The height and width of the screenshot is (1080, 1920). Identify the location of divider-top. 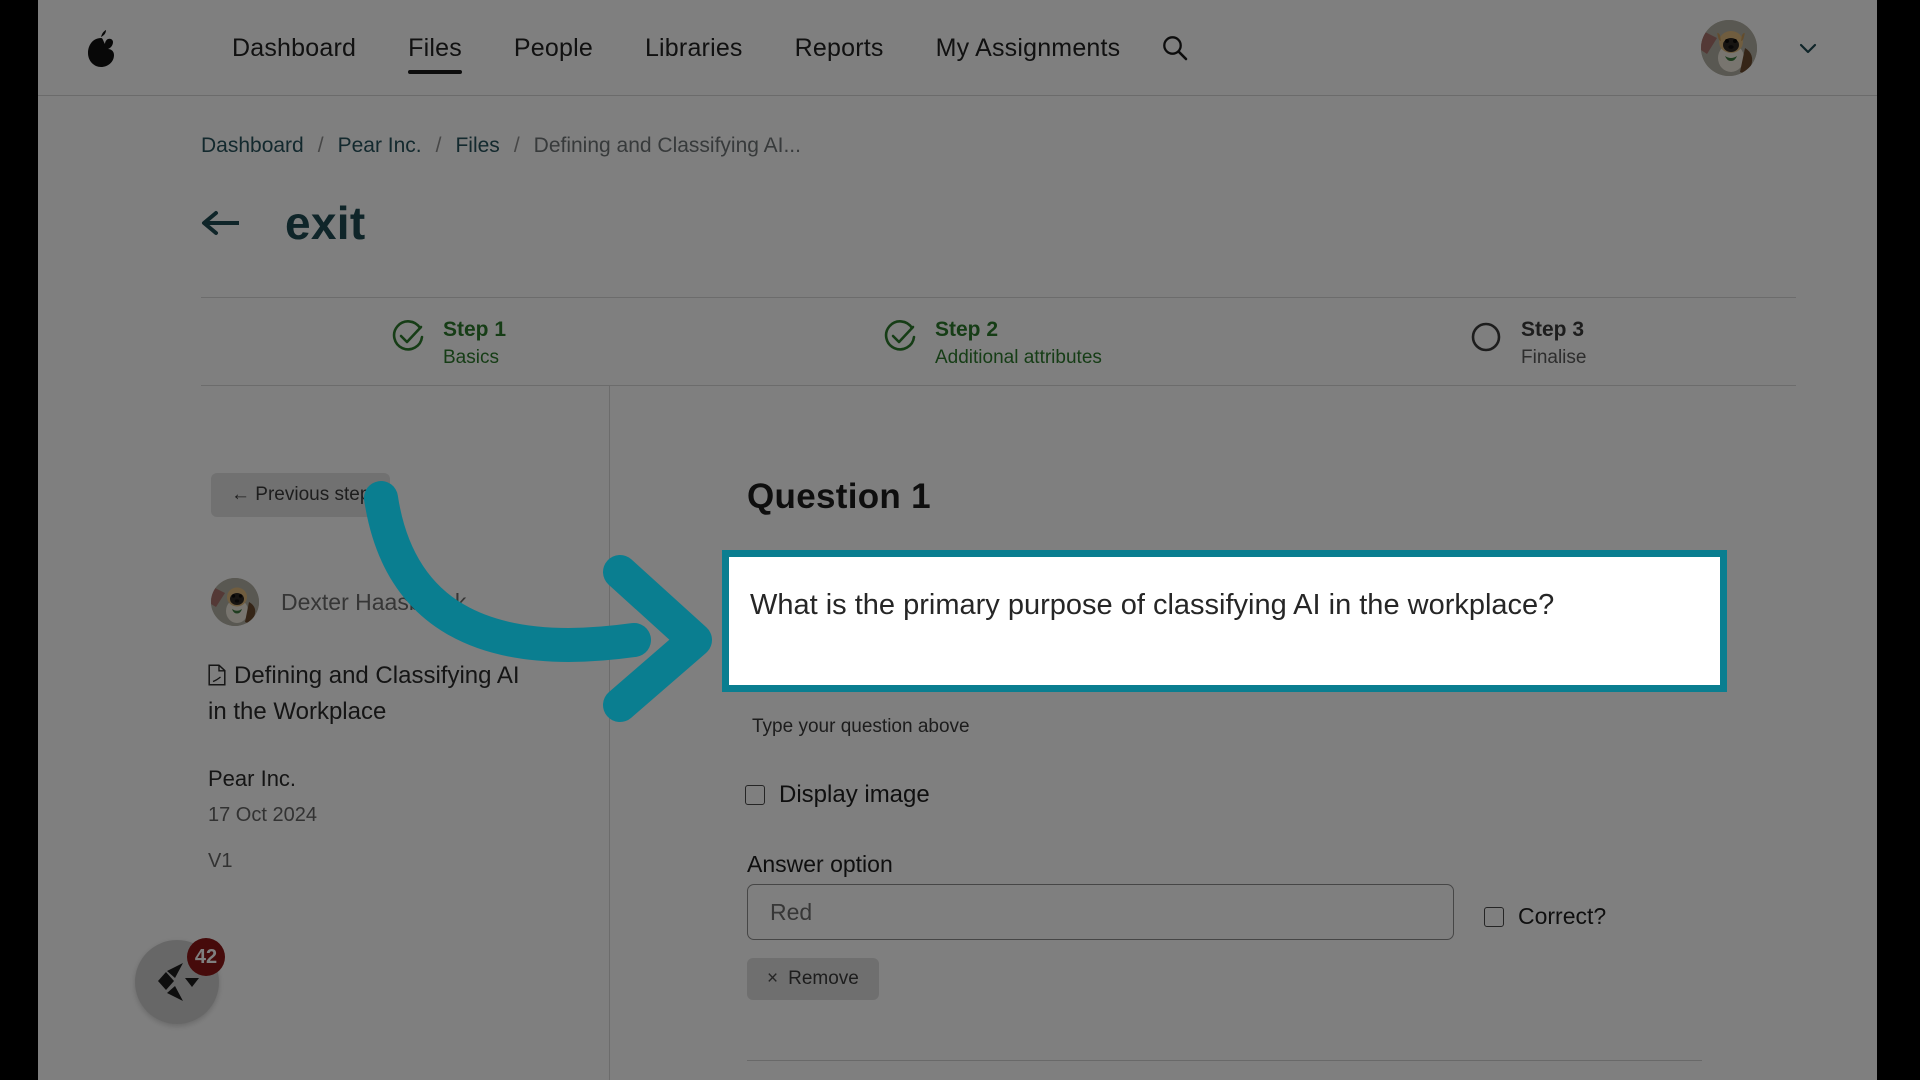
(998, 297).